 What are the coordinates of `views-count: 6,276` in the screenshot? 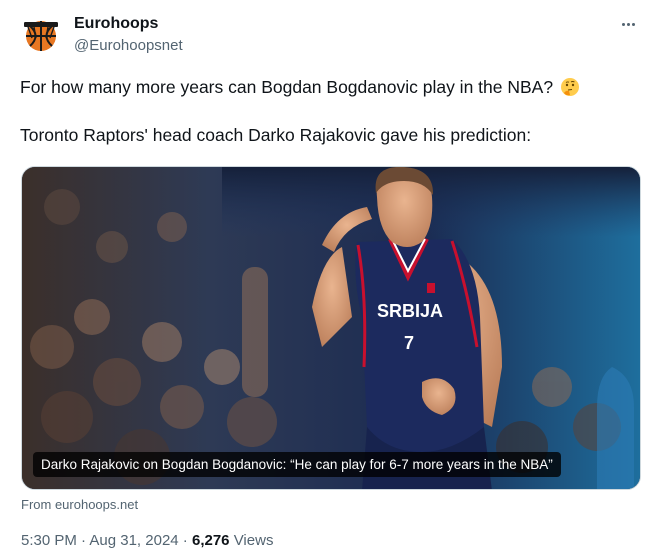 It's located at (211, 540).